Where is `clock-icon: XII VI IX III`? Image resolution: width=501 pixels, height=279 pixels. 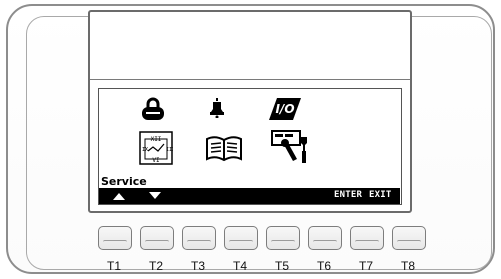 clock-icon: XII VI IX III is located at coordinates (156, 148).